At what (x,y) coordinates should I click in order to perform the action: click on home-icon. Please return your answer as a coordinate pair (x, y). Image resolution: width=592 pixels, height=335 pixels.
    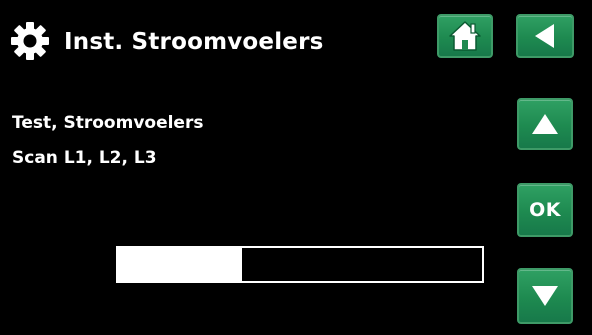
    Looking at the image, I should click on (465, 36).